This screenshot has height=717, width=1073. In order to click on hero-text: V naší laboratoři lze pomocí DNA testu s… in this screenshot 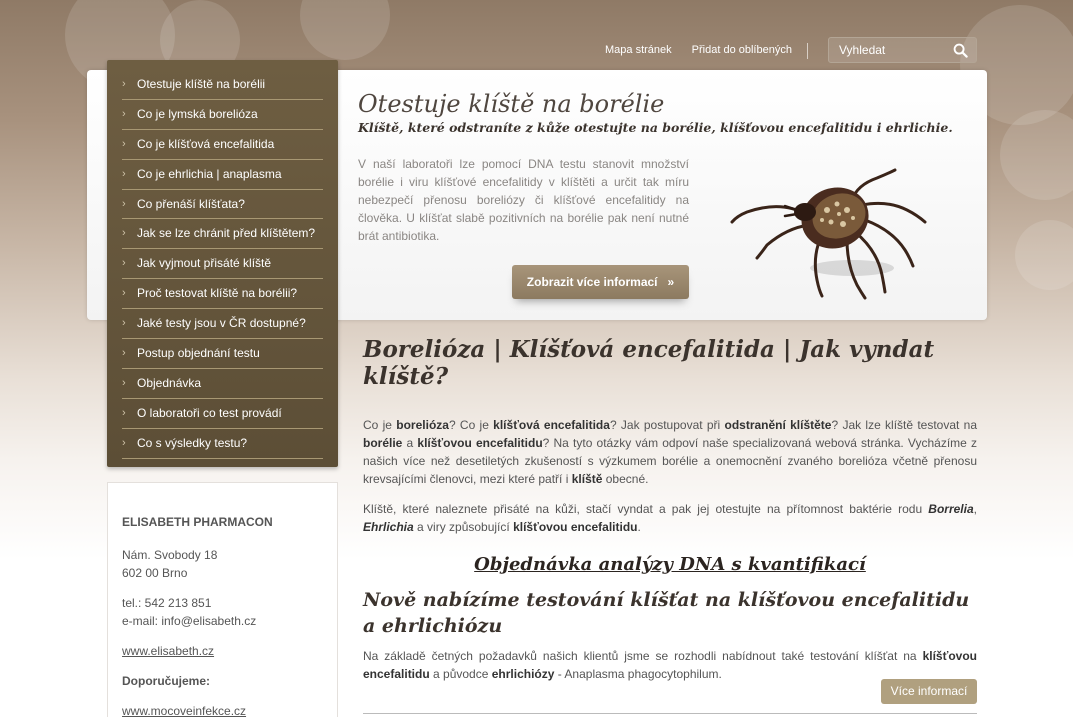, I will do `click(523, 200)`.